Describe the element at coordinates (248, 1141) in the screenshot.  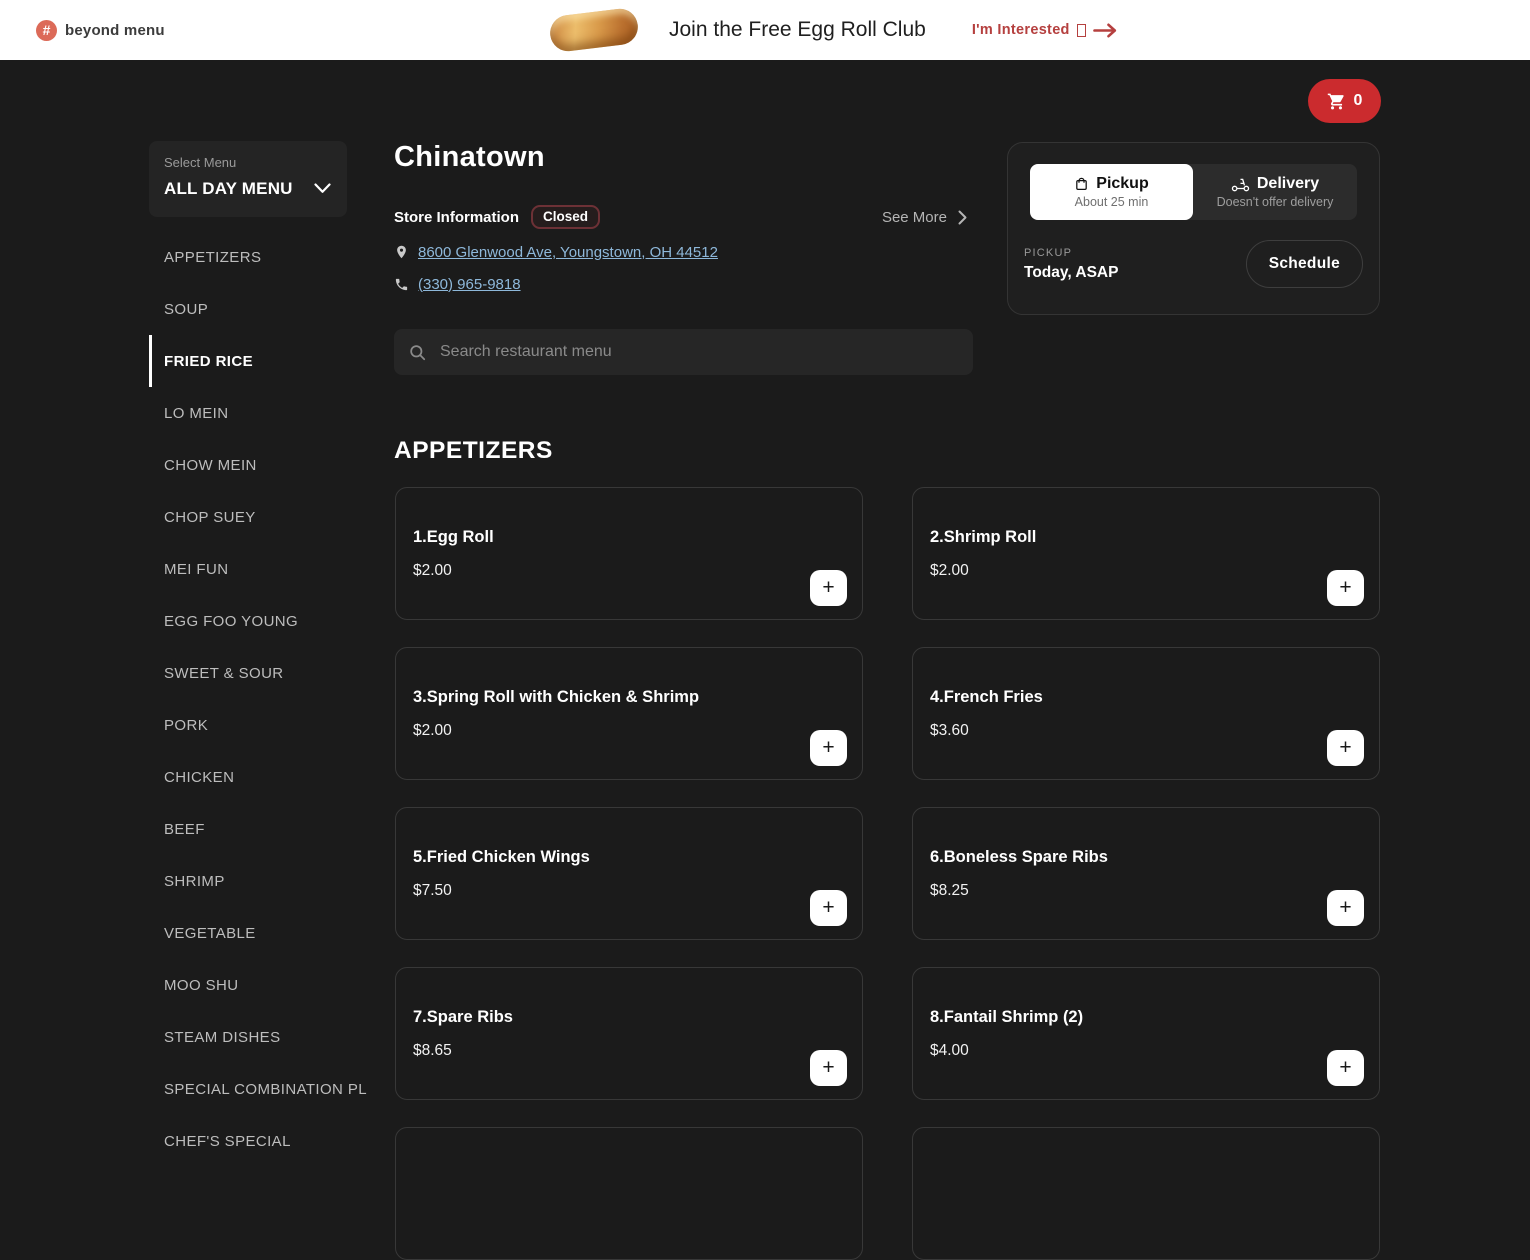
I see `sidebar-item-chef-s-special: CHEF'S SPECIAL` at that location.